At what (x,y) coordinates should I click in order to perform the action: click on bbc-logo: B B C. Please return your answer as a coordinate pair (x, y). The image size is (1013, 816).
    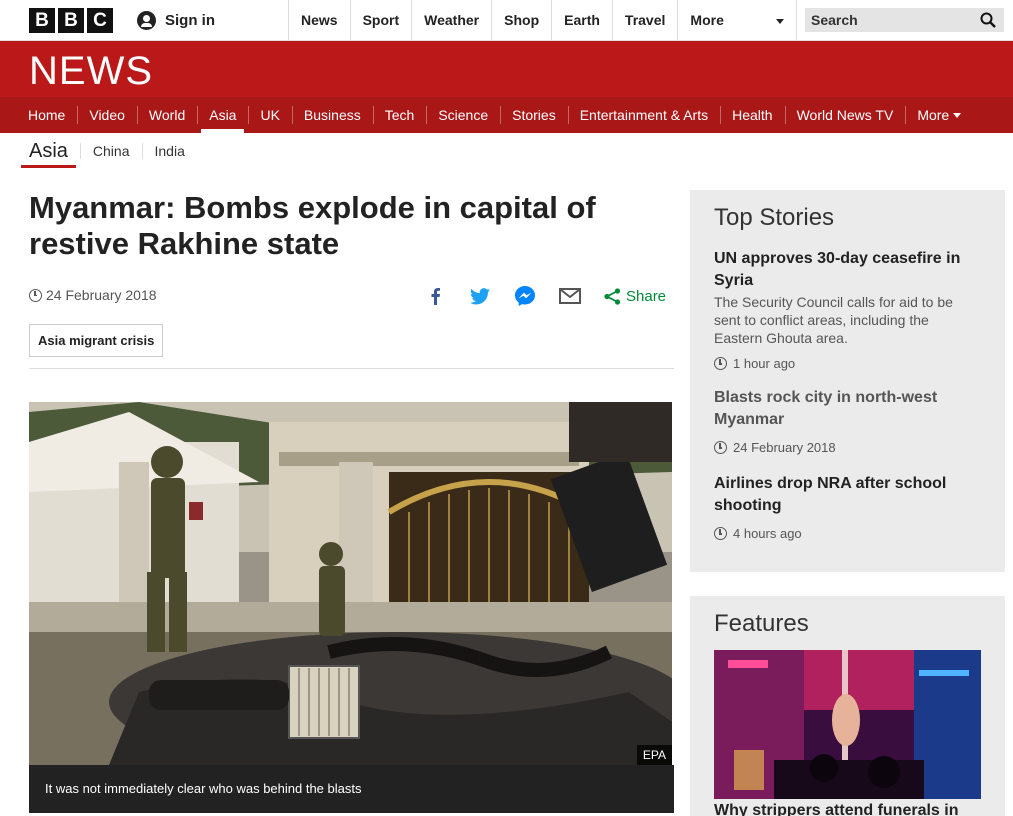
    Looking at the image, I should click on (71, 20).